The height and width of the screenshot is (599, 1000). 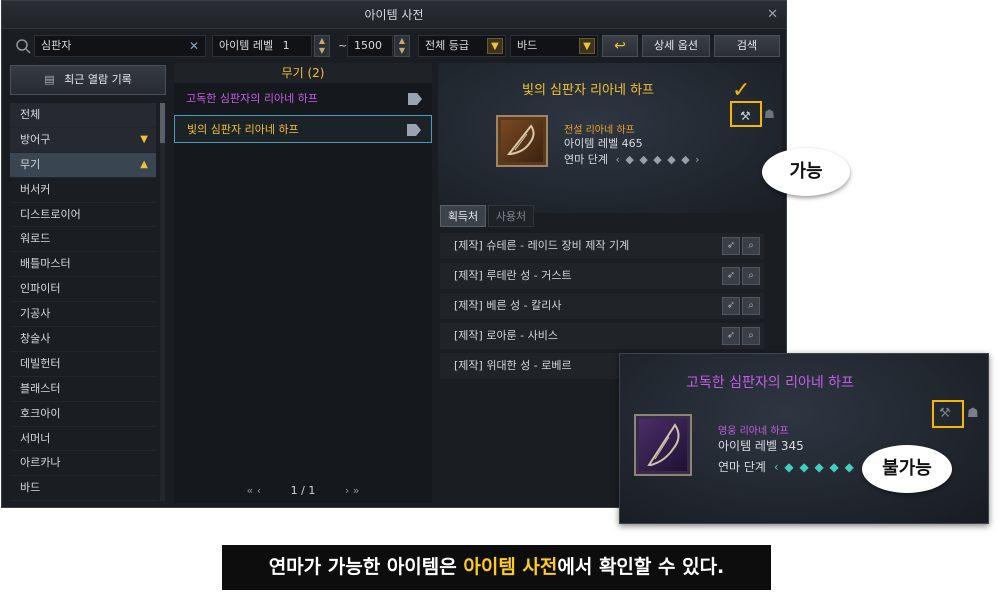 I want to click on source-label: [제작] 로아룬 - 사비스, so click(x=506, y=335).